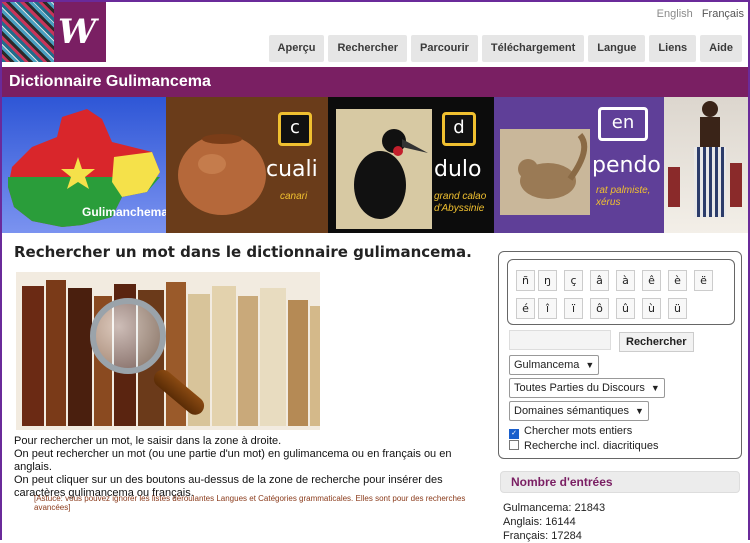  Describe the element at coordinates (591, 446) in the screenshot. I see `diacritics-label: Recherche incl. diacritiques` at that location.